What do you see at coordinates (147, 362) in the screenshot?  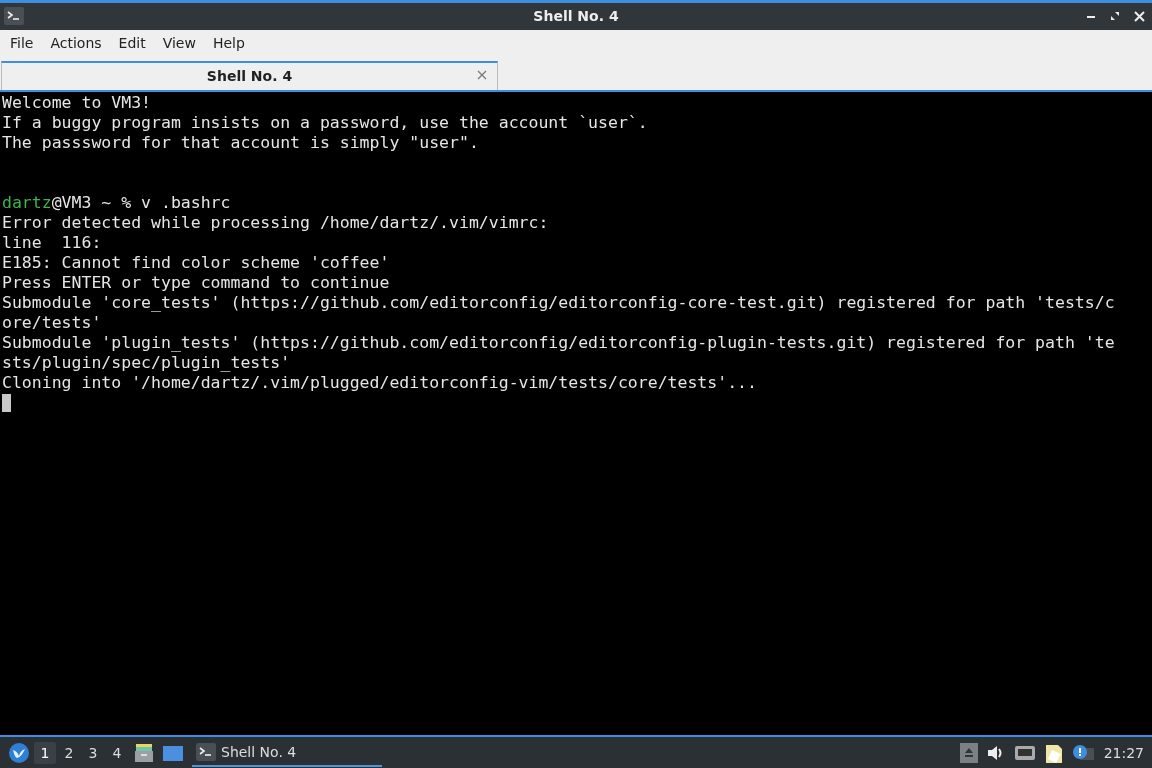 I see `terminal-line: sts/plugin/spec/plugin_tests'` at bounding box center [147, 362].